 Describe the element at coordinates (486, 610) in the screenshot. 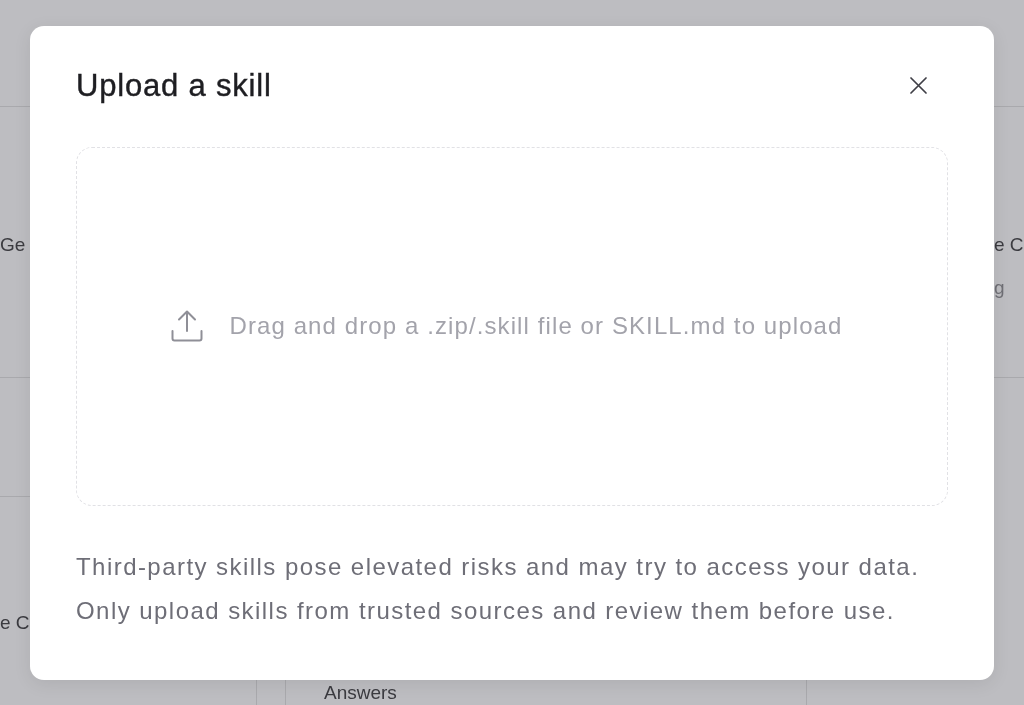

I see `warning-text: Only upload skills from trusted sources and review them before use.` at that location.